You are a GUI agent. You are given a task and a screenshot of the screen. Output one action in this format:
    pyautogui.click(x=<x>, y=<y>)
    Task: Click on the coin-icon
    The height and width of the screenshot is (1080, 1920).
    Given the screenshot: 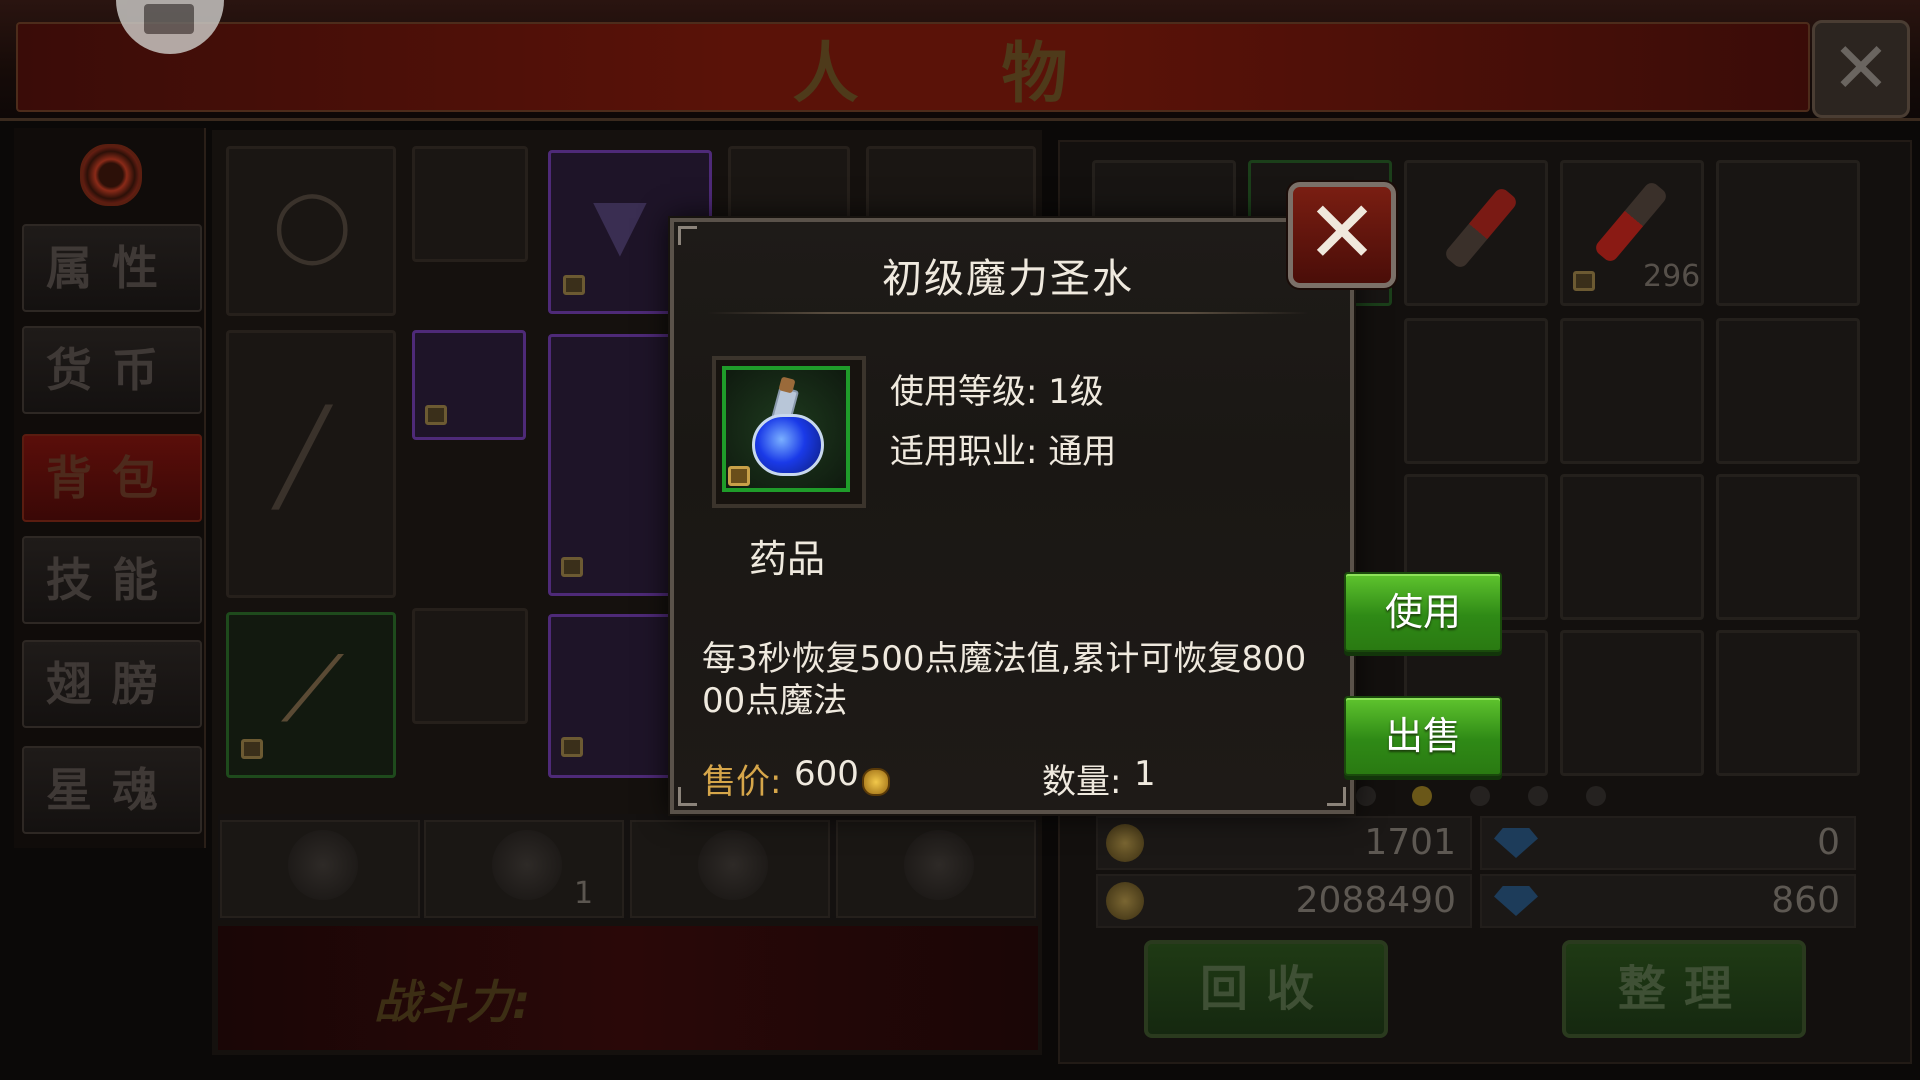 What is the action you would take?
    pyautogui.click(x=876, y=782)
    